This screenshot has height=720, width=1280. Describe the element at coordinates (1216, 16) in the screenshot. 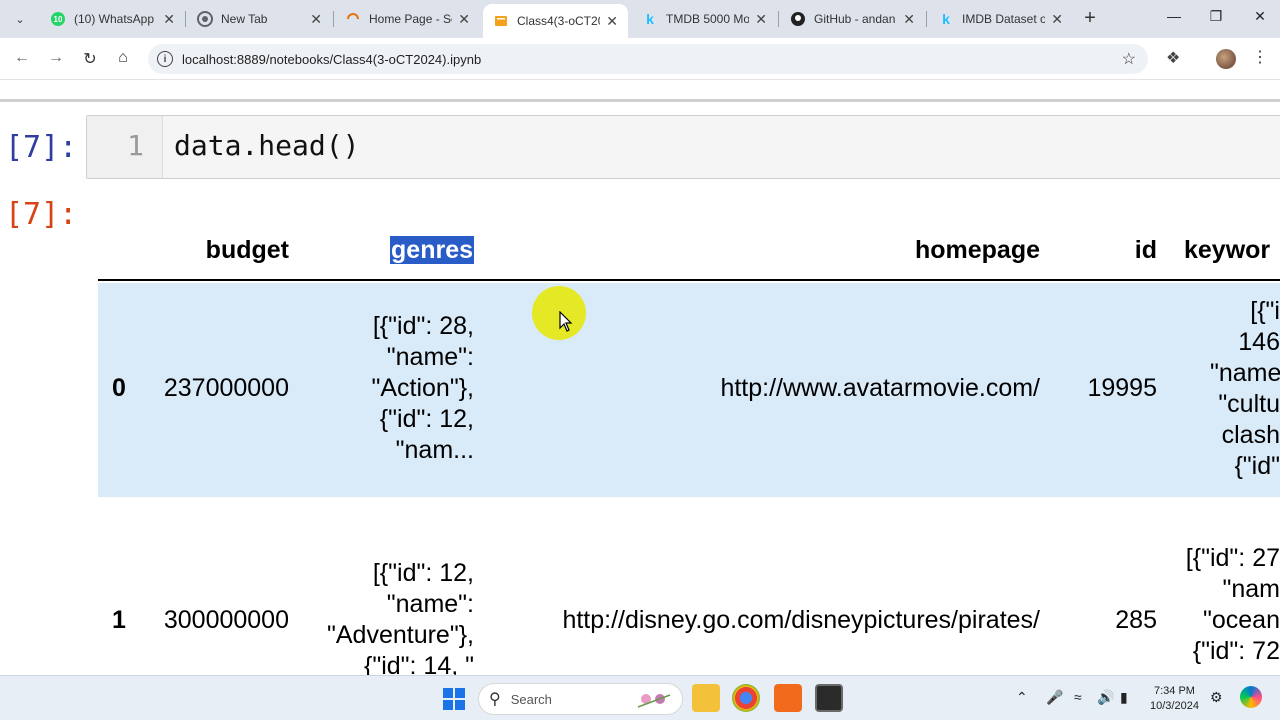

I see `restore-icon: ❐` at that location.